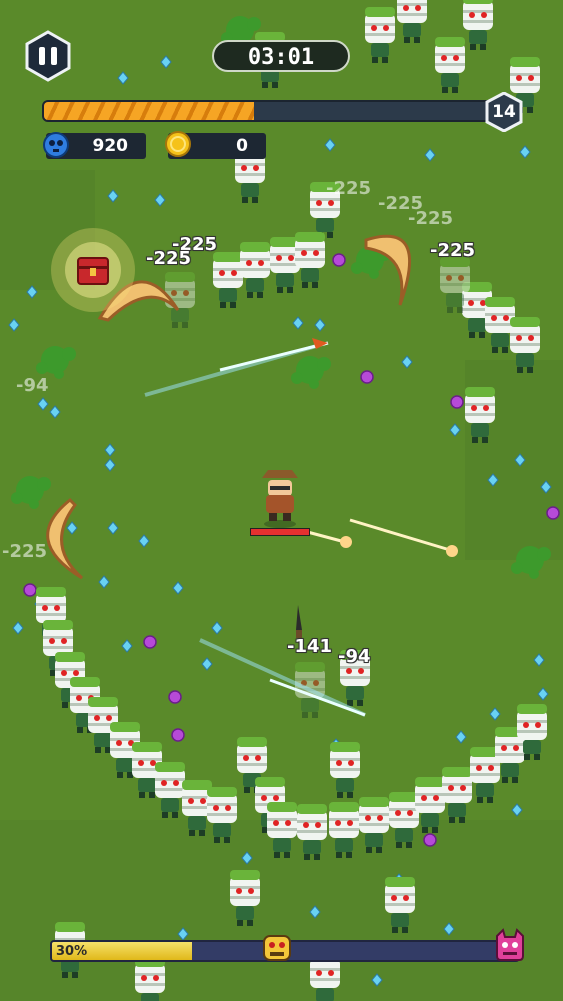 The width and height of the screenshot is (563, 1001). Describe the element at coordinates (281, 56) in the screenshot. I see `game-timer: 03:01` at that location.